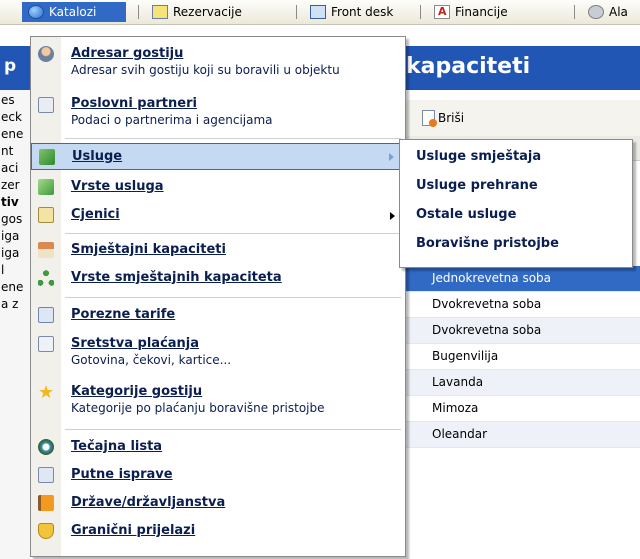 This screenshot has height=559, width=640. What do you see at coordinates (596, 12) in the screenshot?
I see `gear-icon` at bounding box center [596, 12].